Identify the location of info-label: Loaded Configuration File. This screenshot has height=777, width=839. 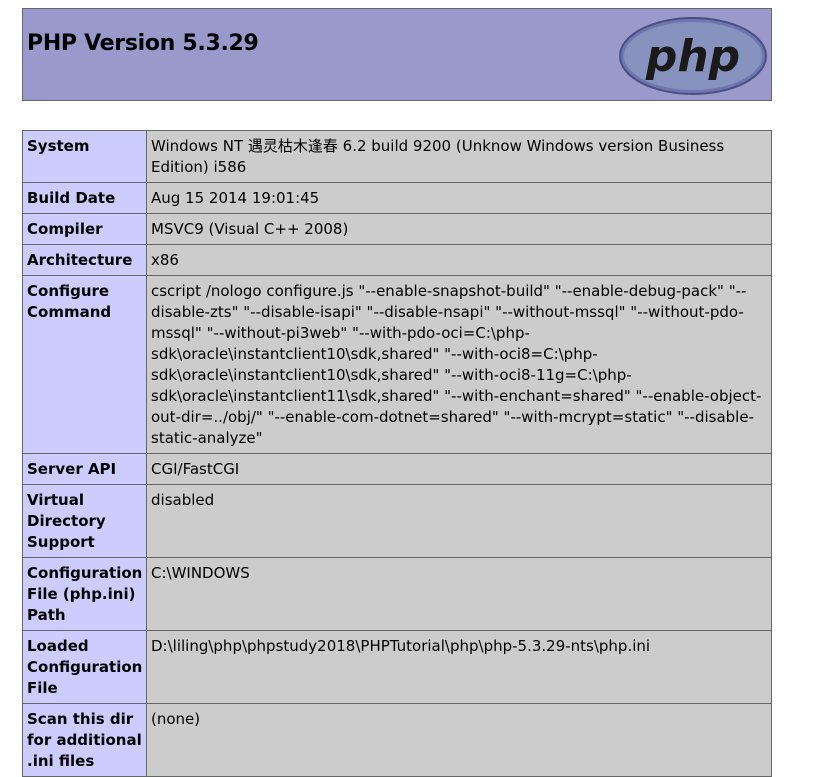
(84, 667).